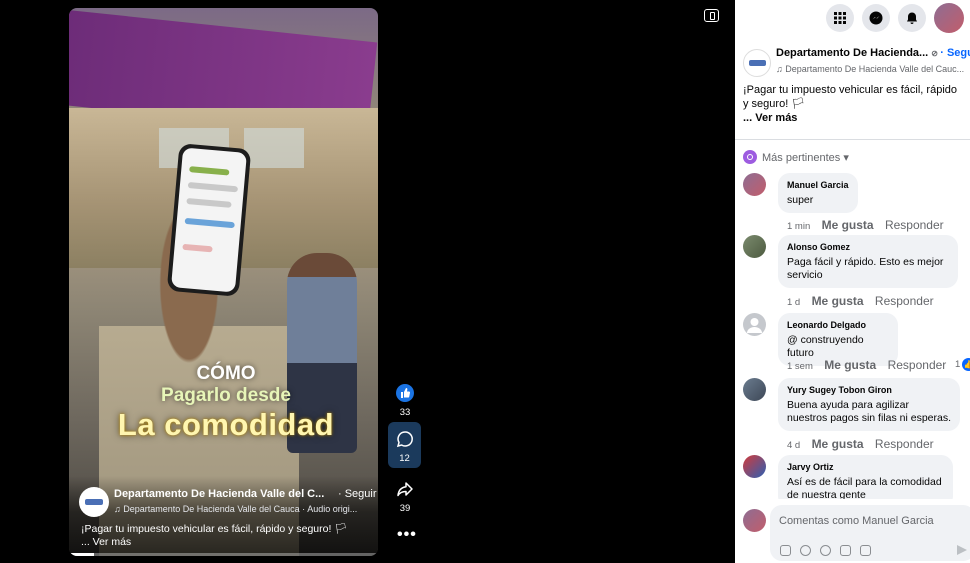 Image resolution: width=970 pixels, height=563 pixels. What do you see at coordinates (226, 424) in the screenshot?
I see `overlay-line-3: La comodidad` at bounding box center [226, 424].